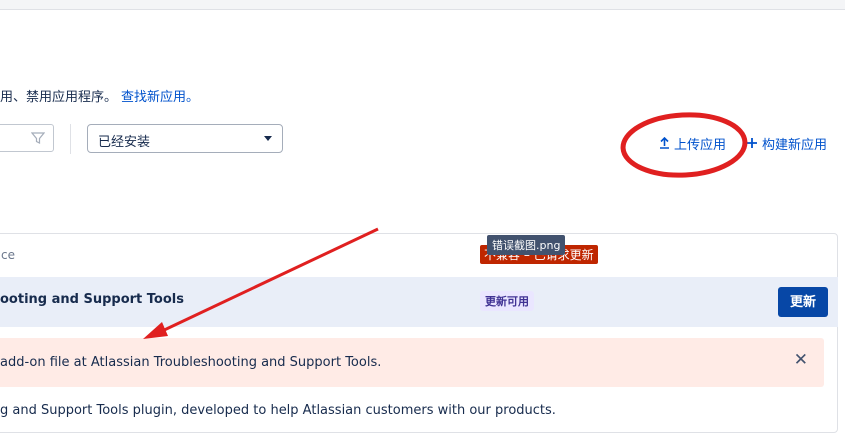 The width and height of the screenshot is (845, 433). I want to click on filter-divider, so click(70, 139).